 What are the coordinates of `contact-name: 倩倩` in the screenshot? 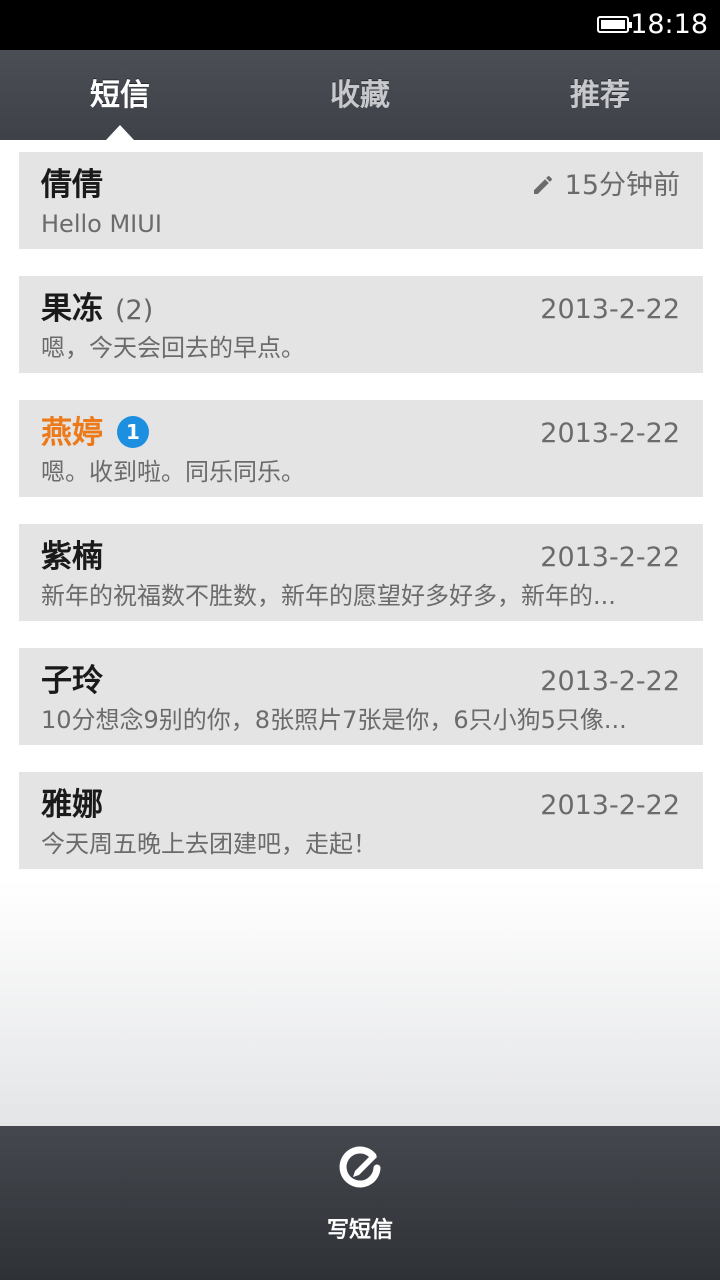 It's located at (72, 185).